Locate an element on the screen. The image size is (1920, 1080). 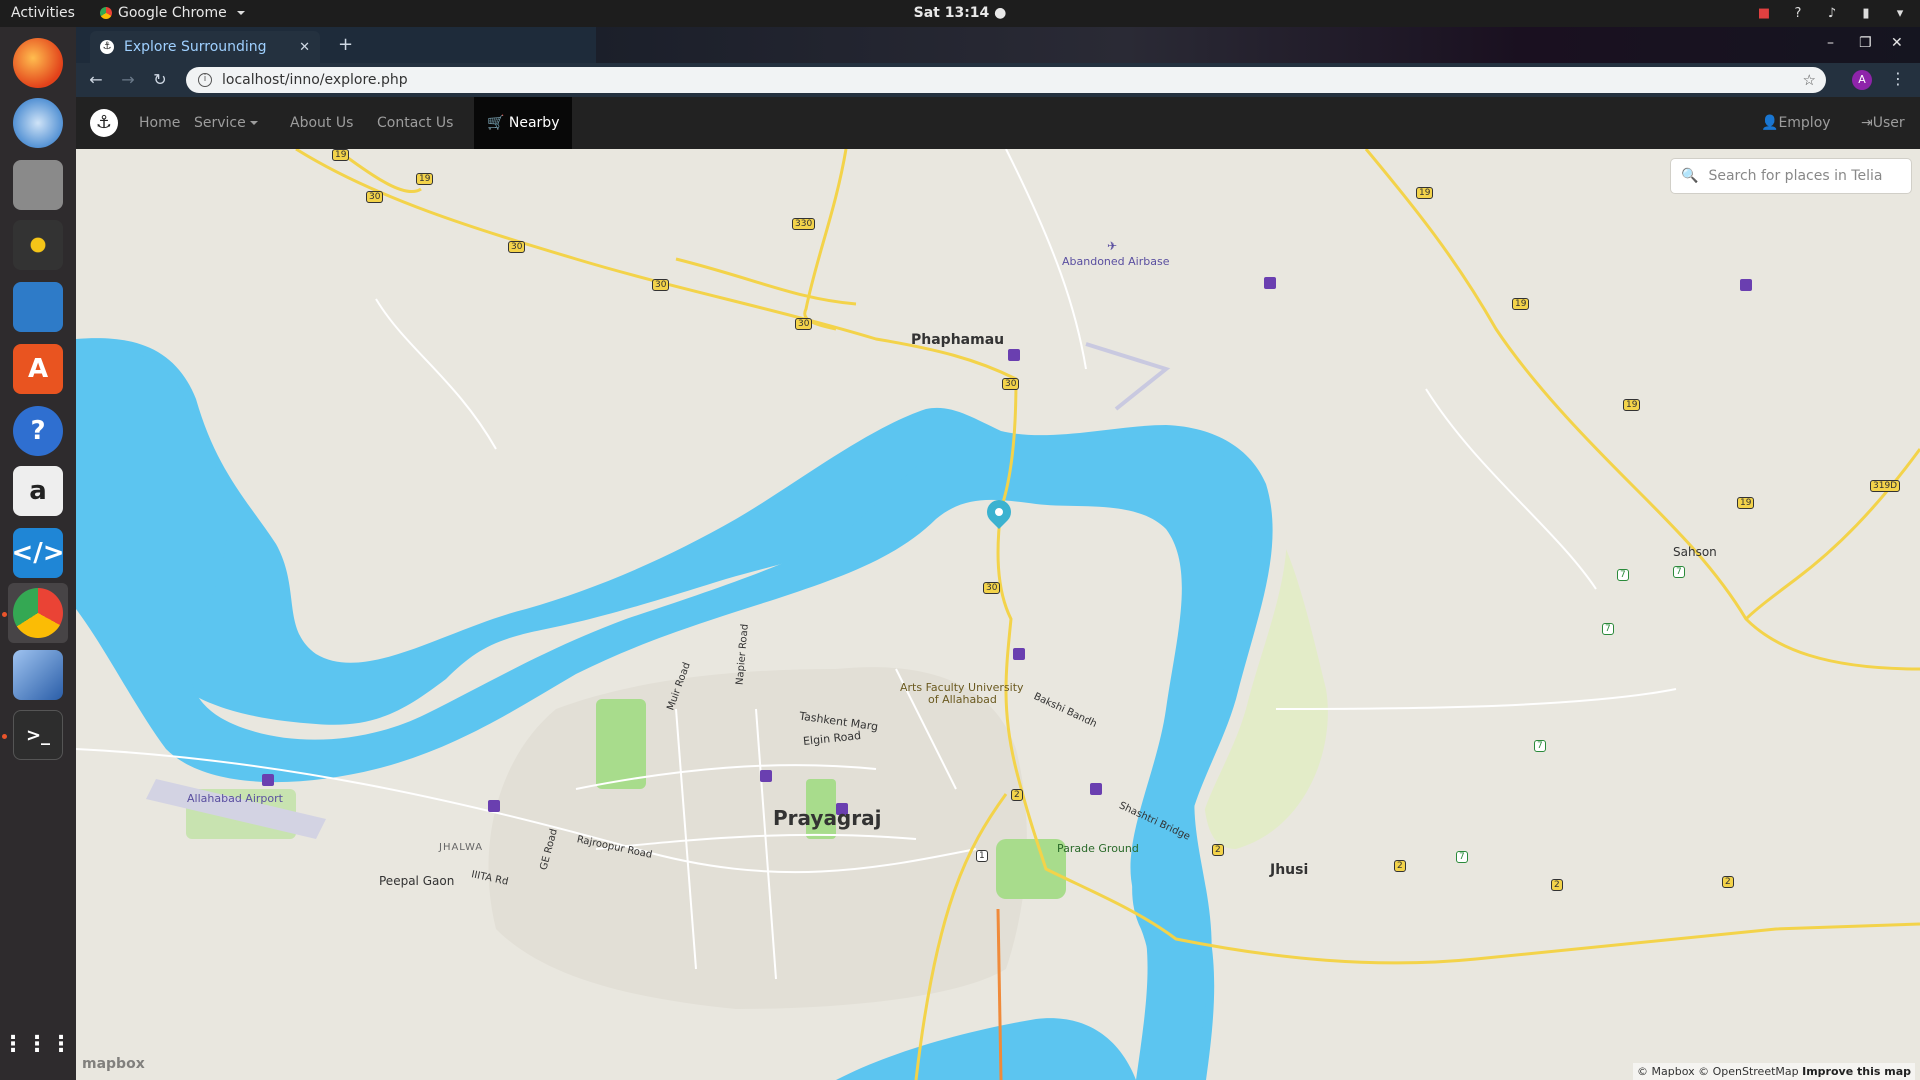
highway-shield: 319D is located at coordinates (1885, 486).